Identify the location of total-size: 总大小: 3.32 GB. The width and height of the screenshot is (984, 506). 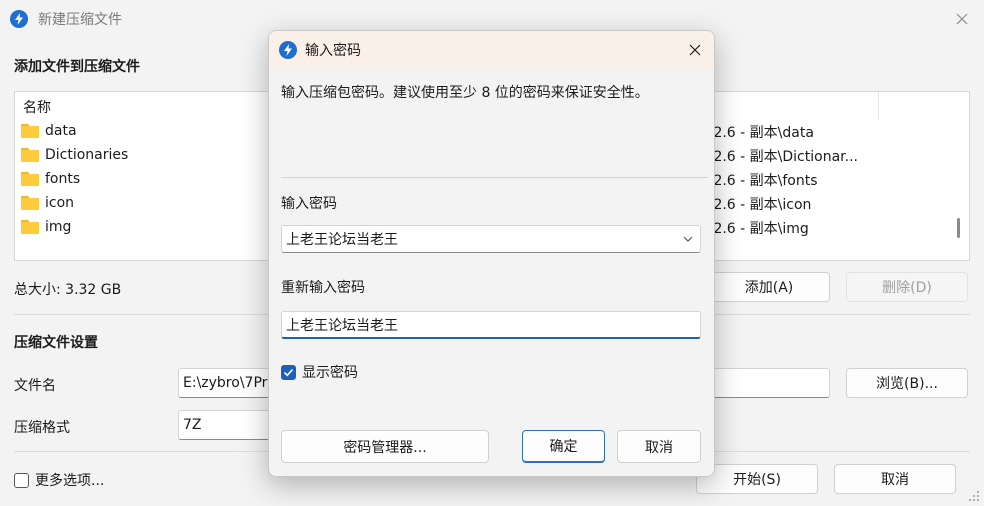
(68, 290).